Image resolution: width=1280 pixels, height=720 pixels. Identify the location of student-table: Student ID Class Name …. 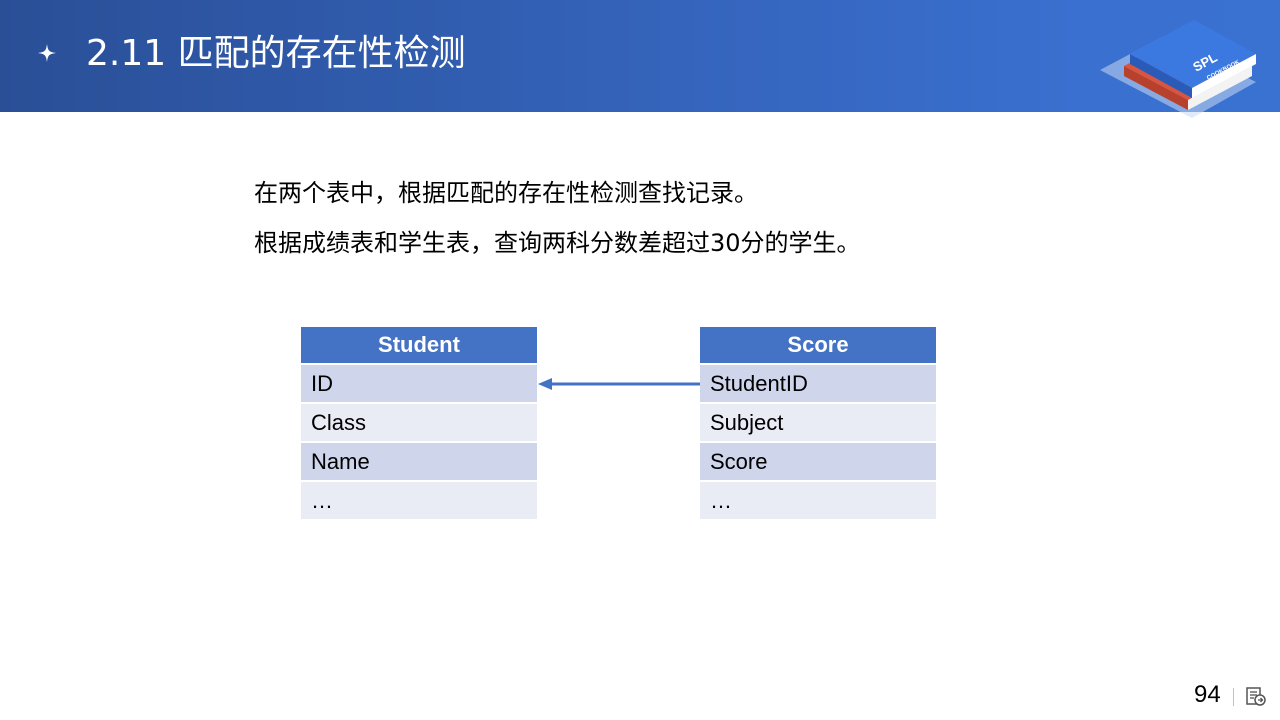
(419, 424).